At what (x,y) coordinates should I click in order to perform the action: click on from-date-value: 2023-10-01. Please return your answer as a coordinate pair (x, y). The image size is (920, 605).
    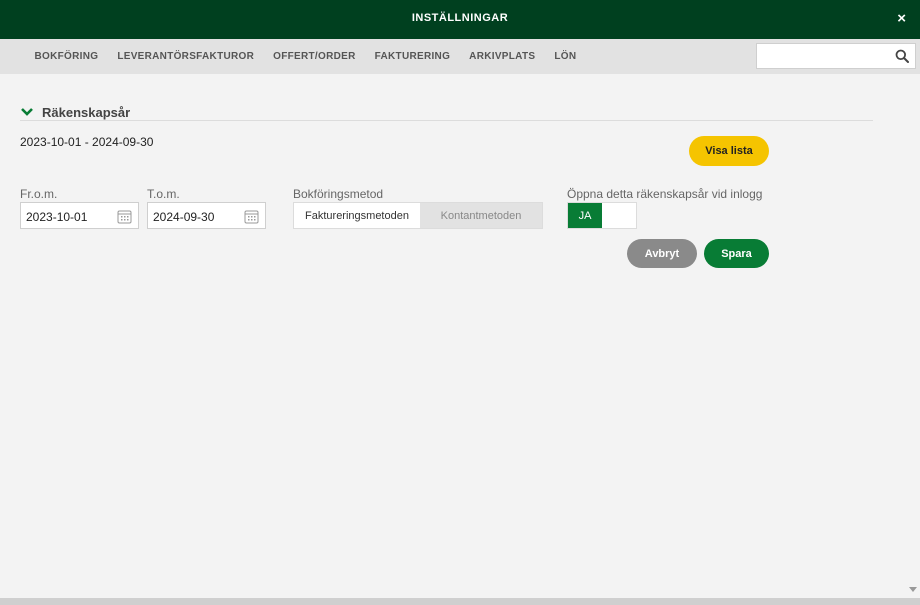
    Looking at the image, I should click on (57, 217).